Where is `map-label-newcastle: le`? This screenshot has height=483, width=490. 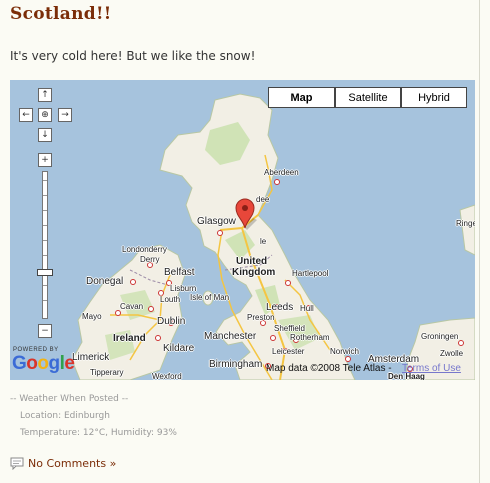
map-label-newcastle: le is located at coordinates (263, 241).